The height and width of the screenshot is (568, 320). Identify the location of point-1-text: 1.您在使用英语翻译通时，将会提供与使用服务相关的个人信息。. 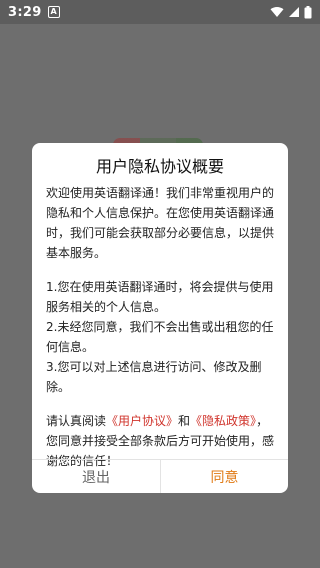
(160, 297).